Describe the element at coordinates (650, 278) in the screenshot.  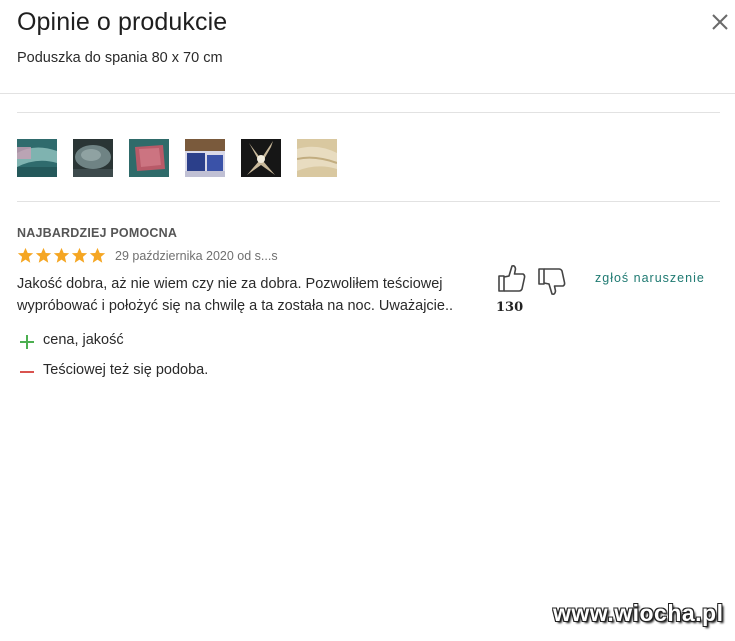
I see `report-abuse-link: zgłoś naruszenie` at that location.